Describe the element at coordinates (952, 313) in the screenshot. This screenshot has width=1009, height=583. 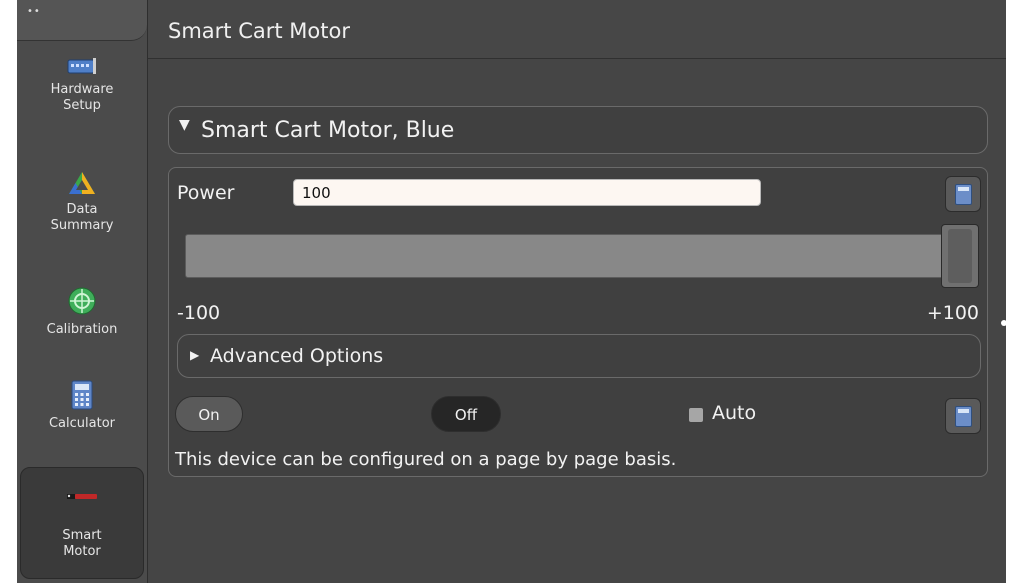
I see `slider-max-label: +100` at that location.